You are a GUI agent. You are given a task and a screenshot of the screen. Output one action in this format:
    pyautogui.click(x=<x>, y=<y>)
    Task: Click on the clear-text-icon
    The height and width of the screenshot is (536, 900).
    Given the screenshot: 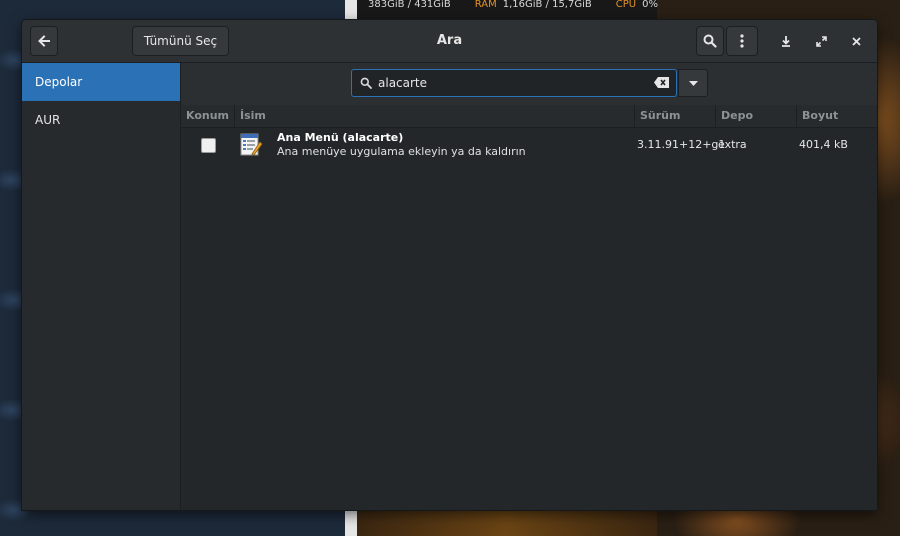 What is the action you would take?
    pyautogui.click(x=661, y=82)
    